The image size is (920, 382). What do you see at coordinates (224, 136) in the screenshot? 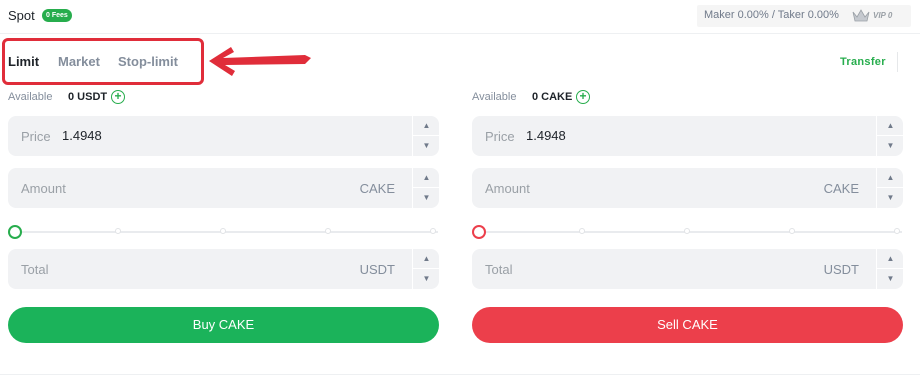
I see `buy-price-field: Price 1.4948 ▲ ▼` at bounding box center [224, 136].